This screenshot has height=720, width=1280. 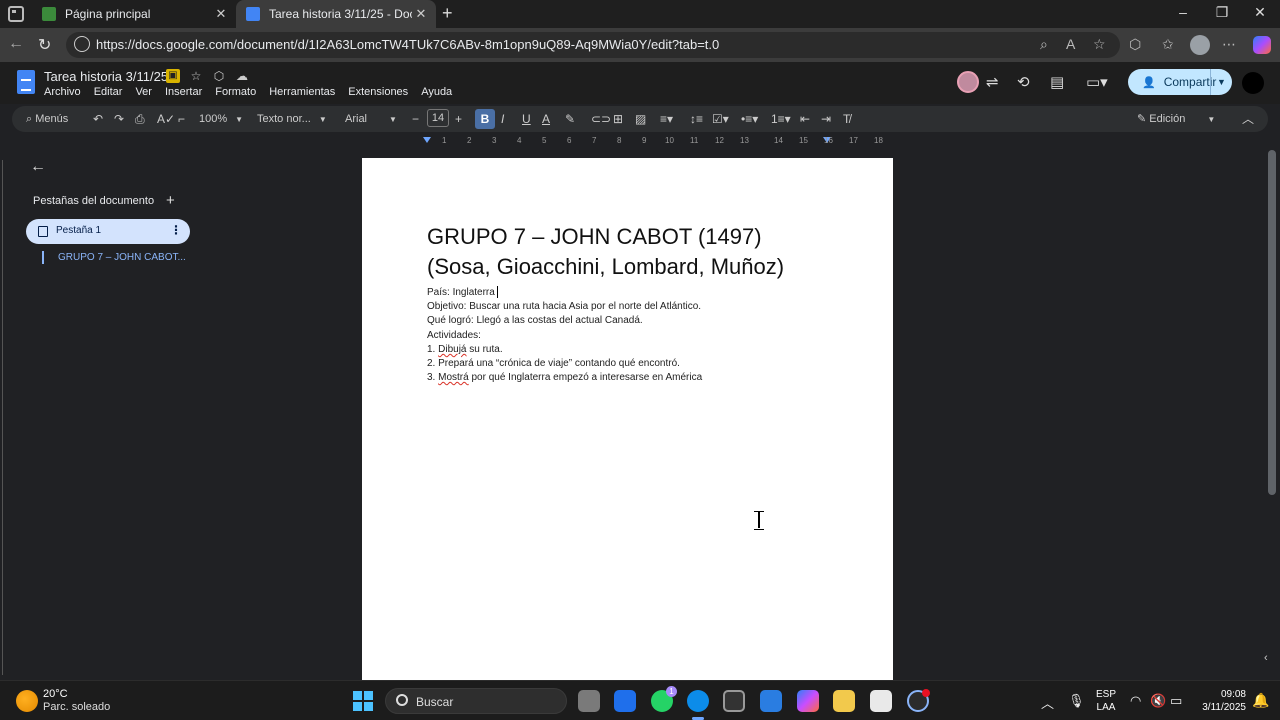 I want to click on meet-icon: ▭▾, so click(x=1097, y=82).